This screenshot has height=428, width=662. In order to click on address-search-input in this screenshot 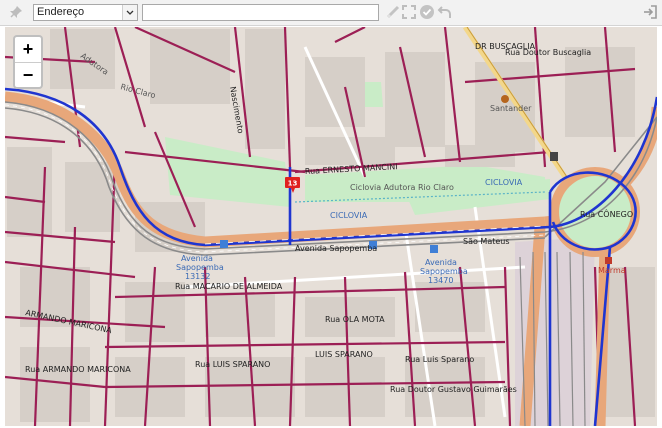, I will do `click(260, 12)`.